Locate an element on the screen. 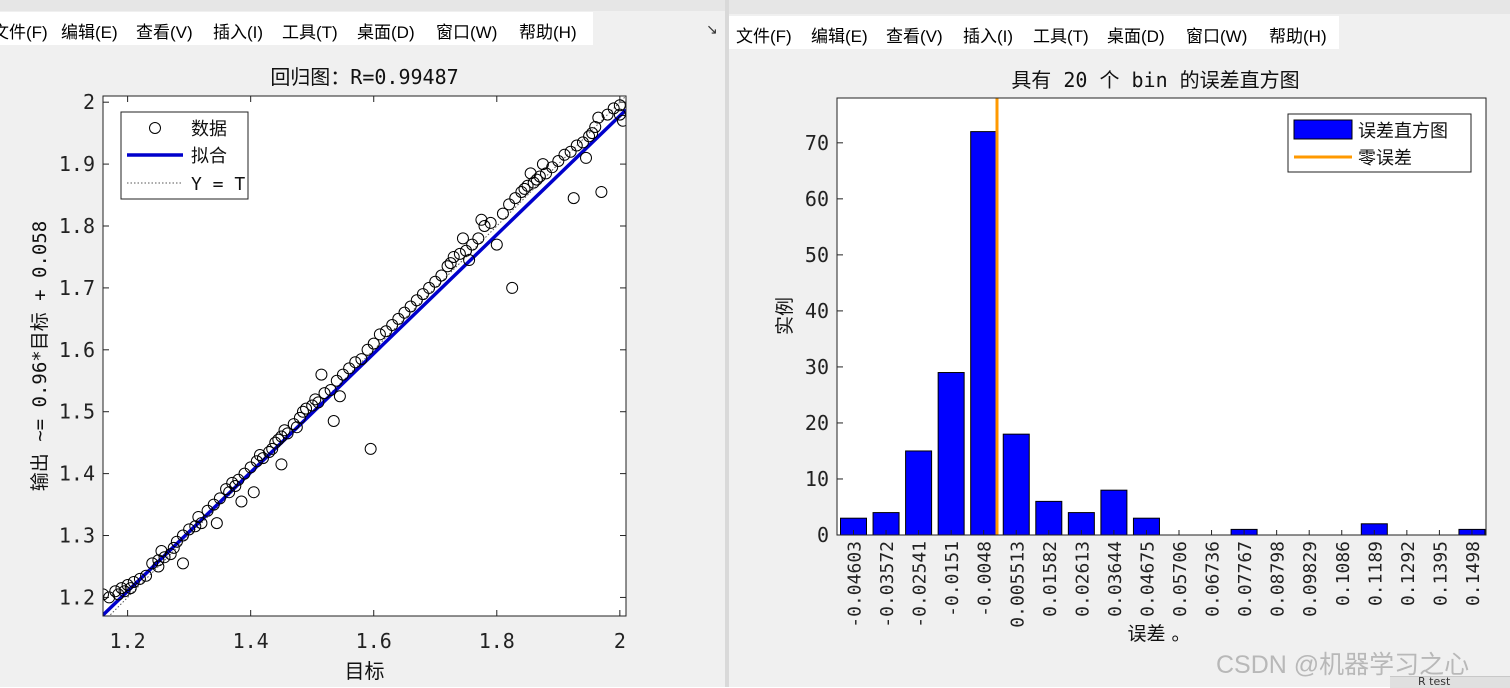  x-tick-label: 0.04675 is located at coordinates (1147, 579).